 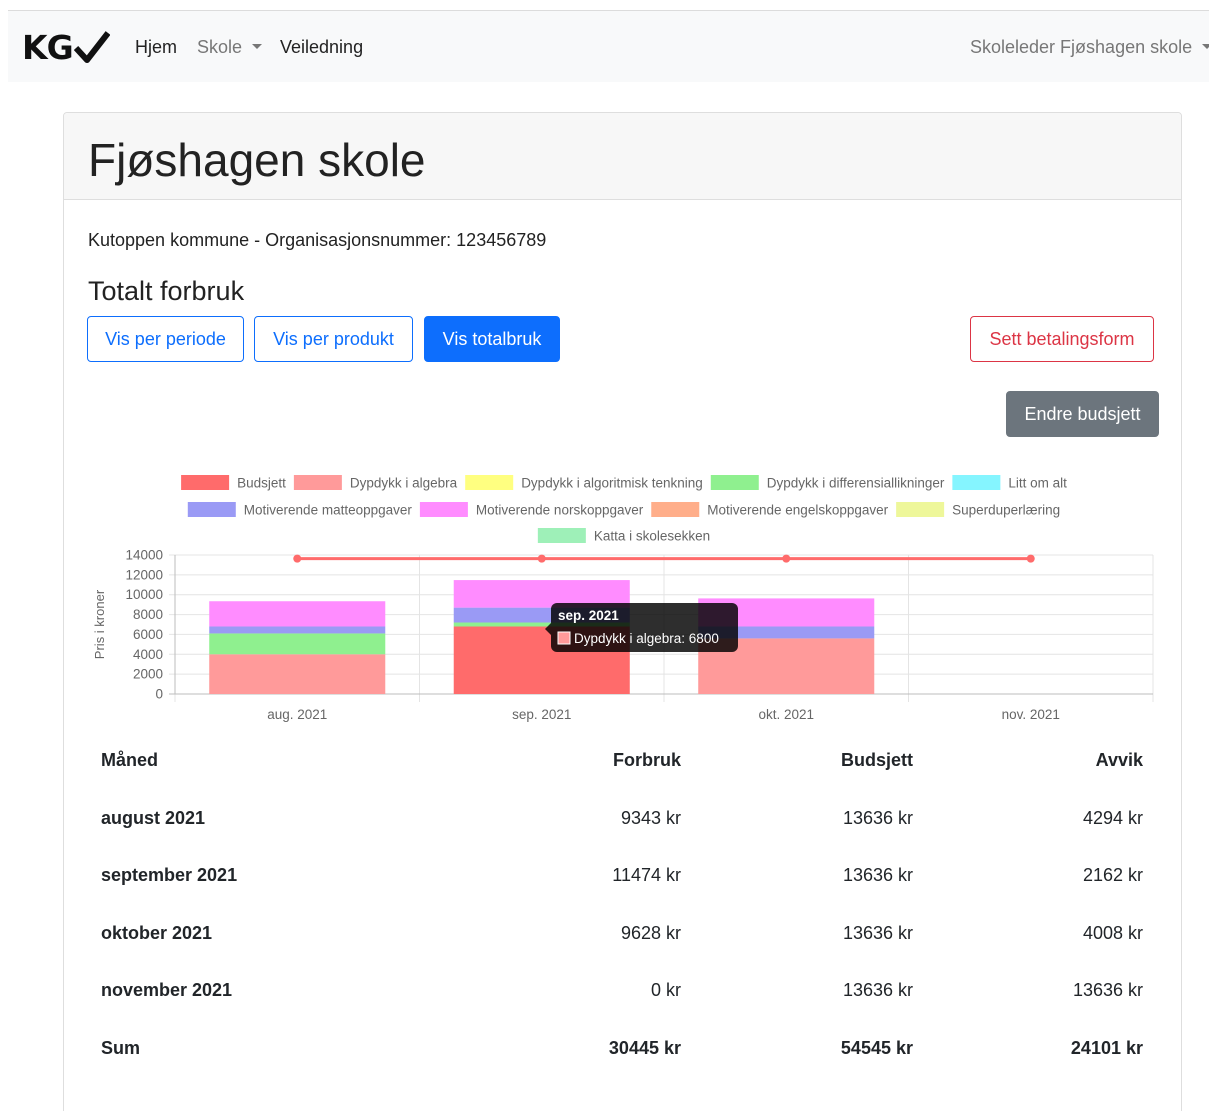 What do you see at coordinates (624, 1059) in the screenshot?
I see `table-sum-row: Sum 30445 kr 54545 kr 24101 kr` at bounding box center [624, 1059].